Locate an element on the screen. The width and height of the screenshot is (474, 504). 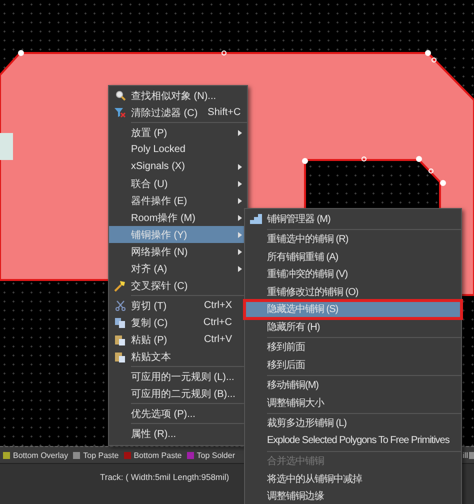
menu-item: 重铺冲突的铺铜 (V) is located at coordinates (353, 274).